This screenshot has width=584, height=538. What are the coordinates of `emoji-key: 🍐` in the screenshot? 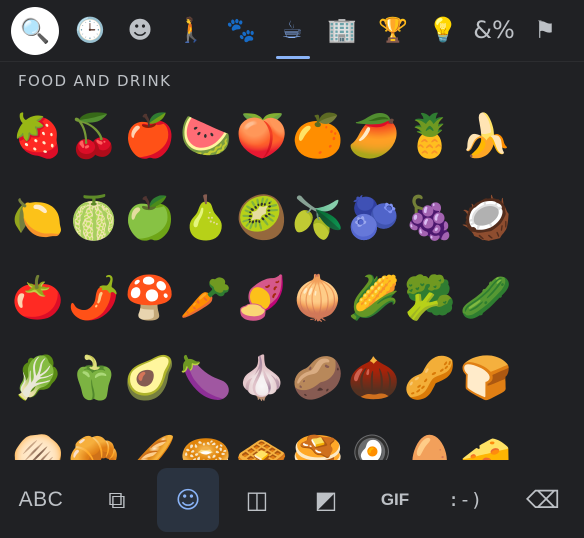 It's located at (206, 218).